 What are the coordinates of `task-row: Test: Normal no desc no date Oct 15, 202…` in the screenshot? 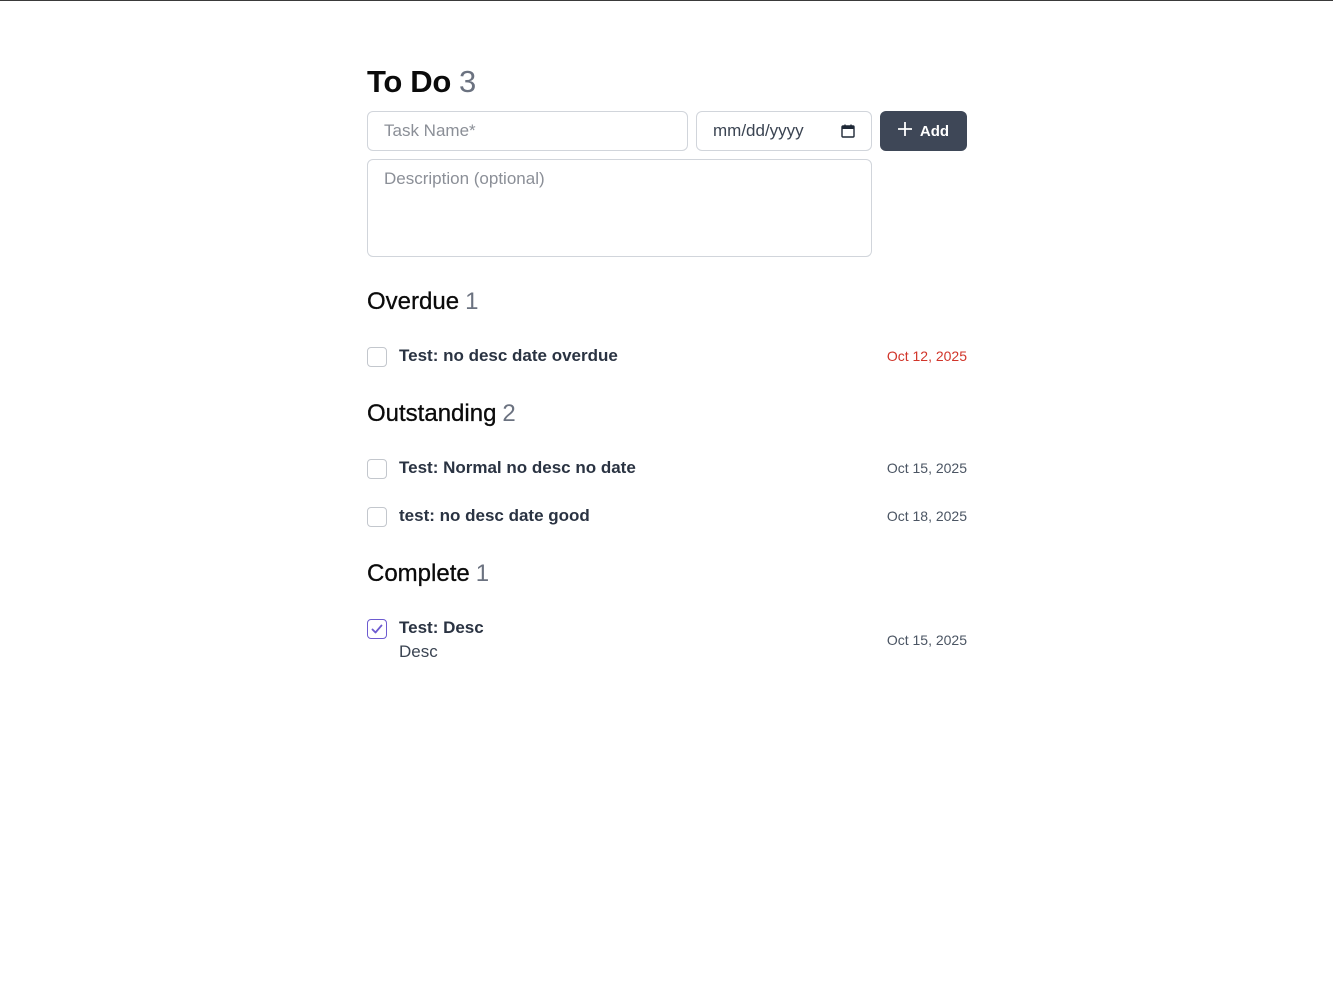 It's located at (667, 469).